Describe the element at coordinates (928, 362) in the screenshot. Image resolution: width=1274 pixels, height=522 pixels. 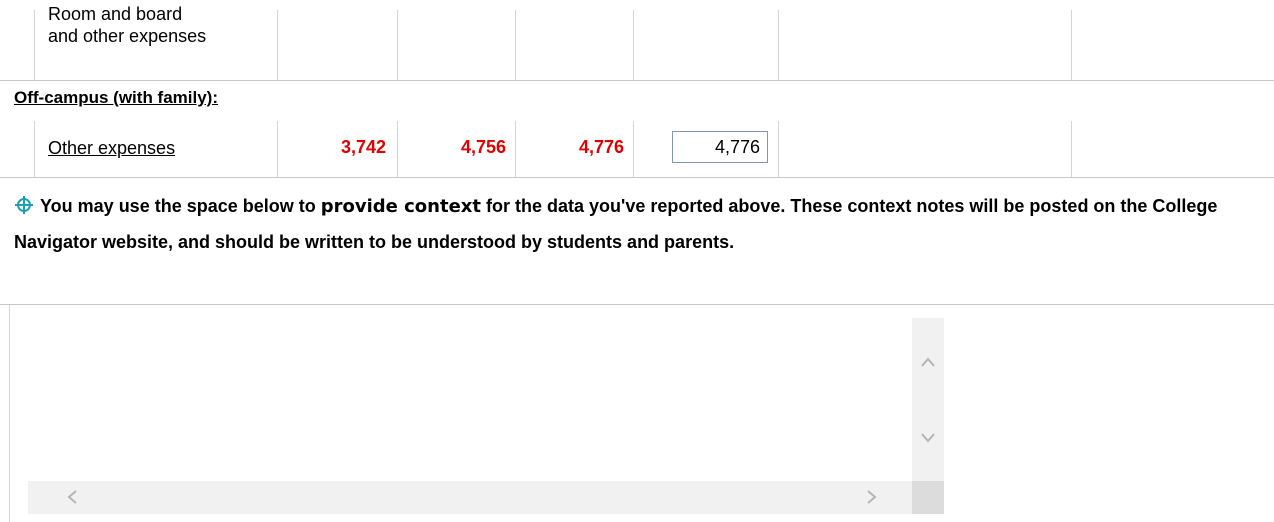
I see `scroll-up-icon` at that location.